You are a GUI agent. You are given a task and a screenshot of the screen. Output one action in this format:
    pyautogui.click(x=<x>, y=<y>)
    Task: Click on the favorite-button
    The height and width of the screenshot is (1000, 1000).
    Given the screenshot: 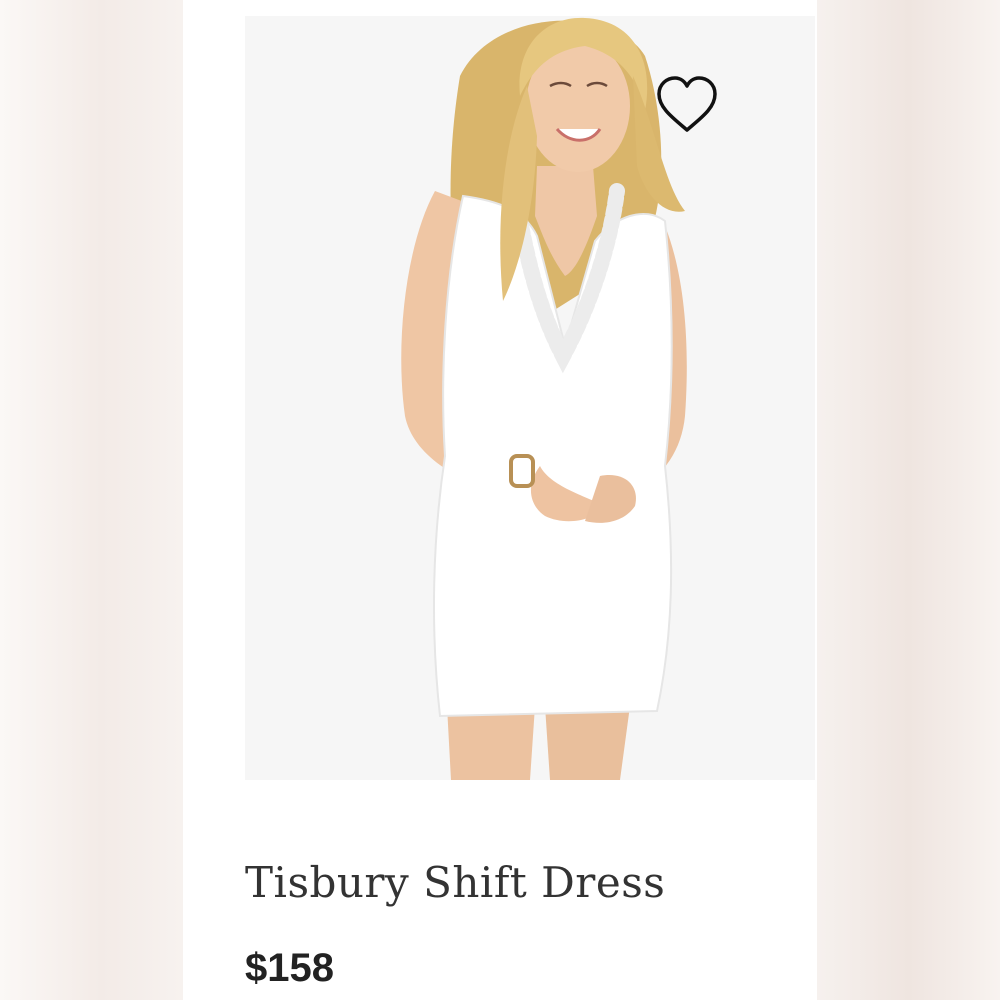 What is the action you would take?
    pyautogui.click(x=687, y=105)
    